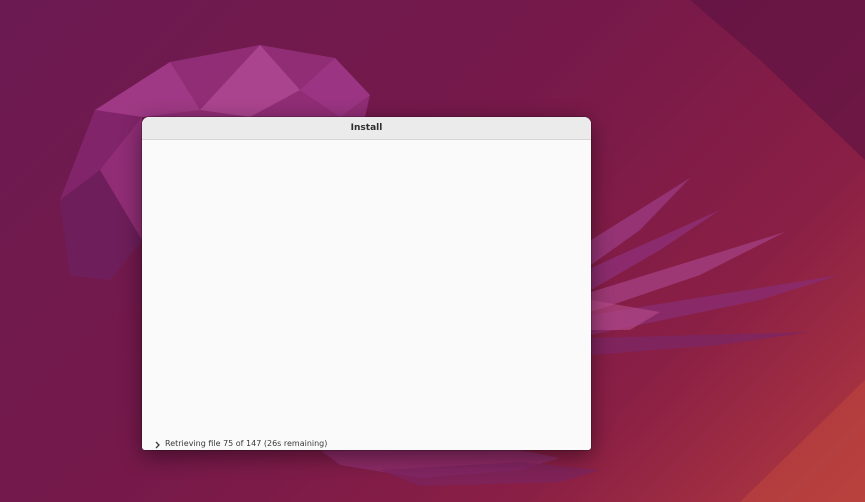 The image size is (865, 502). What do you see at coordinates (157, 445) in the screenshot?
I see `chevron-right-icon` at bounding box center [157, 445].